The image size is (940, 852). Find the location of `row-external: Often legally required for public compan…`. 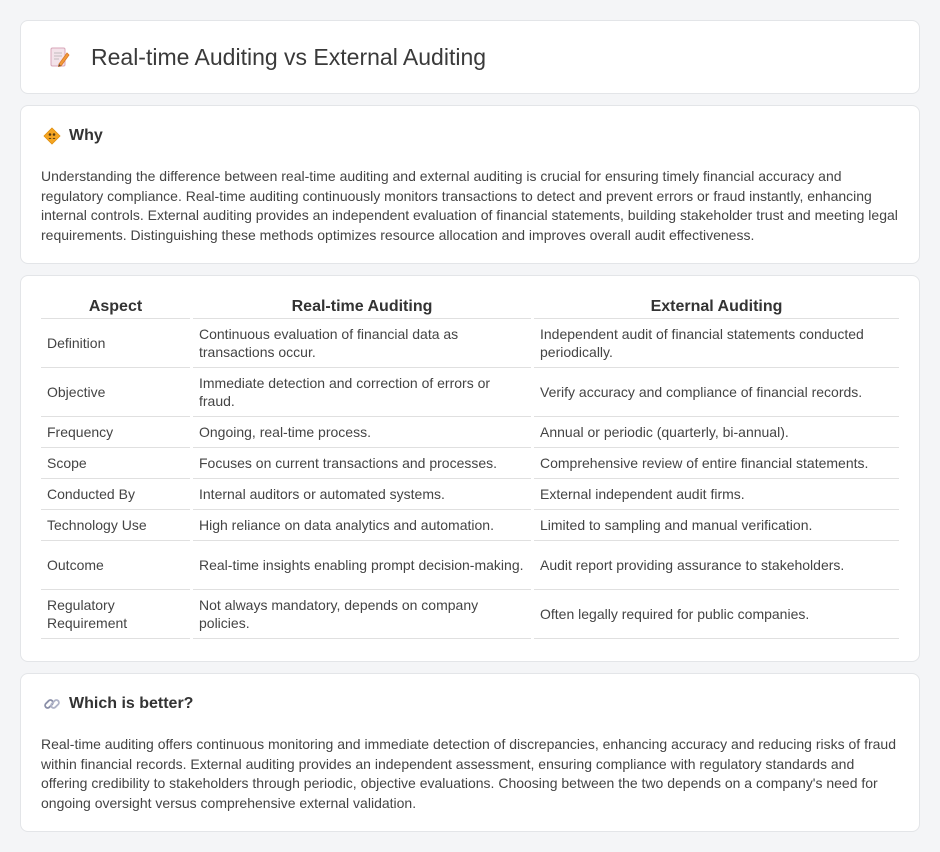

row-external: Often legally required for public compan… is located at coordinates (716, 614).